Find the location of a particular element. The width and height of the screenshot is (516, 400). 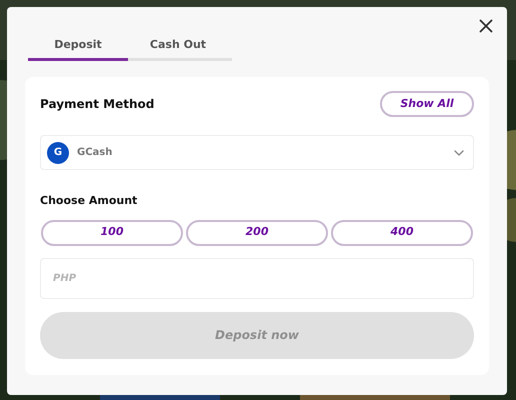

section-title: Payment Method is located at coordinates (97, 104).